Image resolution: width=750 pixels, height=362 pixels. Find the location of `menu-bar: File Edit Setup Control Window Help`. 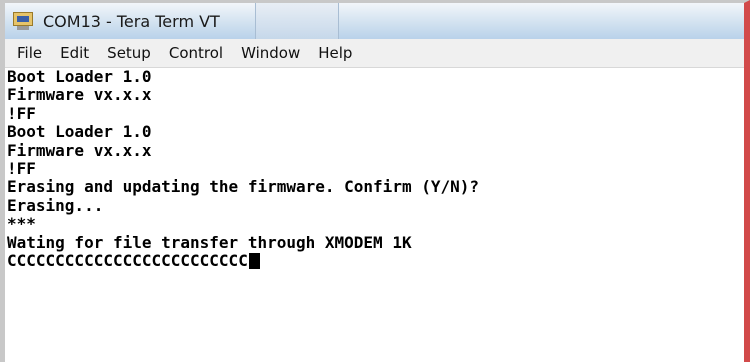

menu-bar: File Edit Setup Control Window Help is located at coordinates (374, 53).